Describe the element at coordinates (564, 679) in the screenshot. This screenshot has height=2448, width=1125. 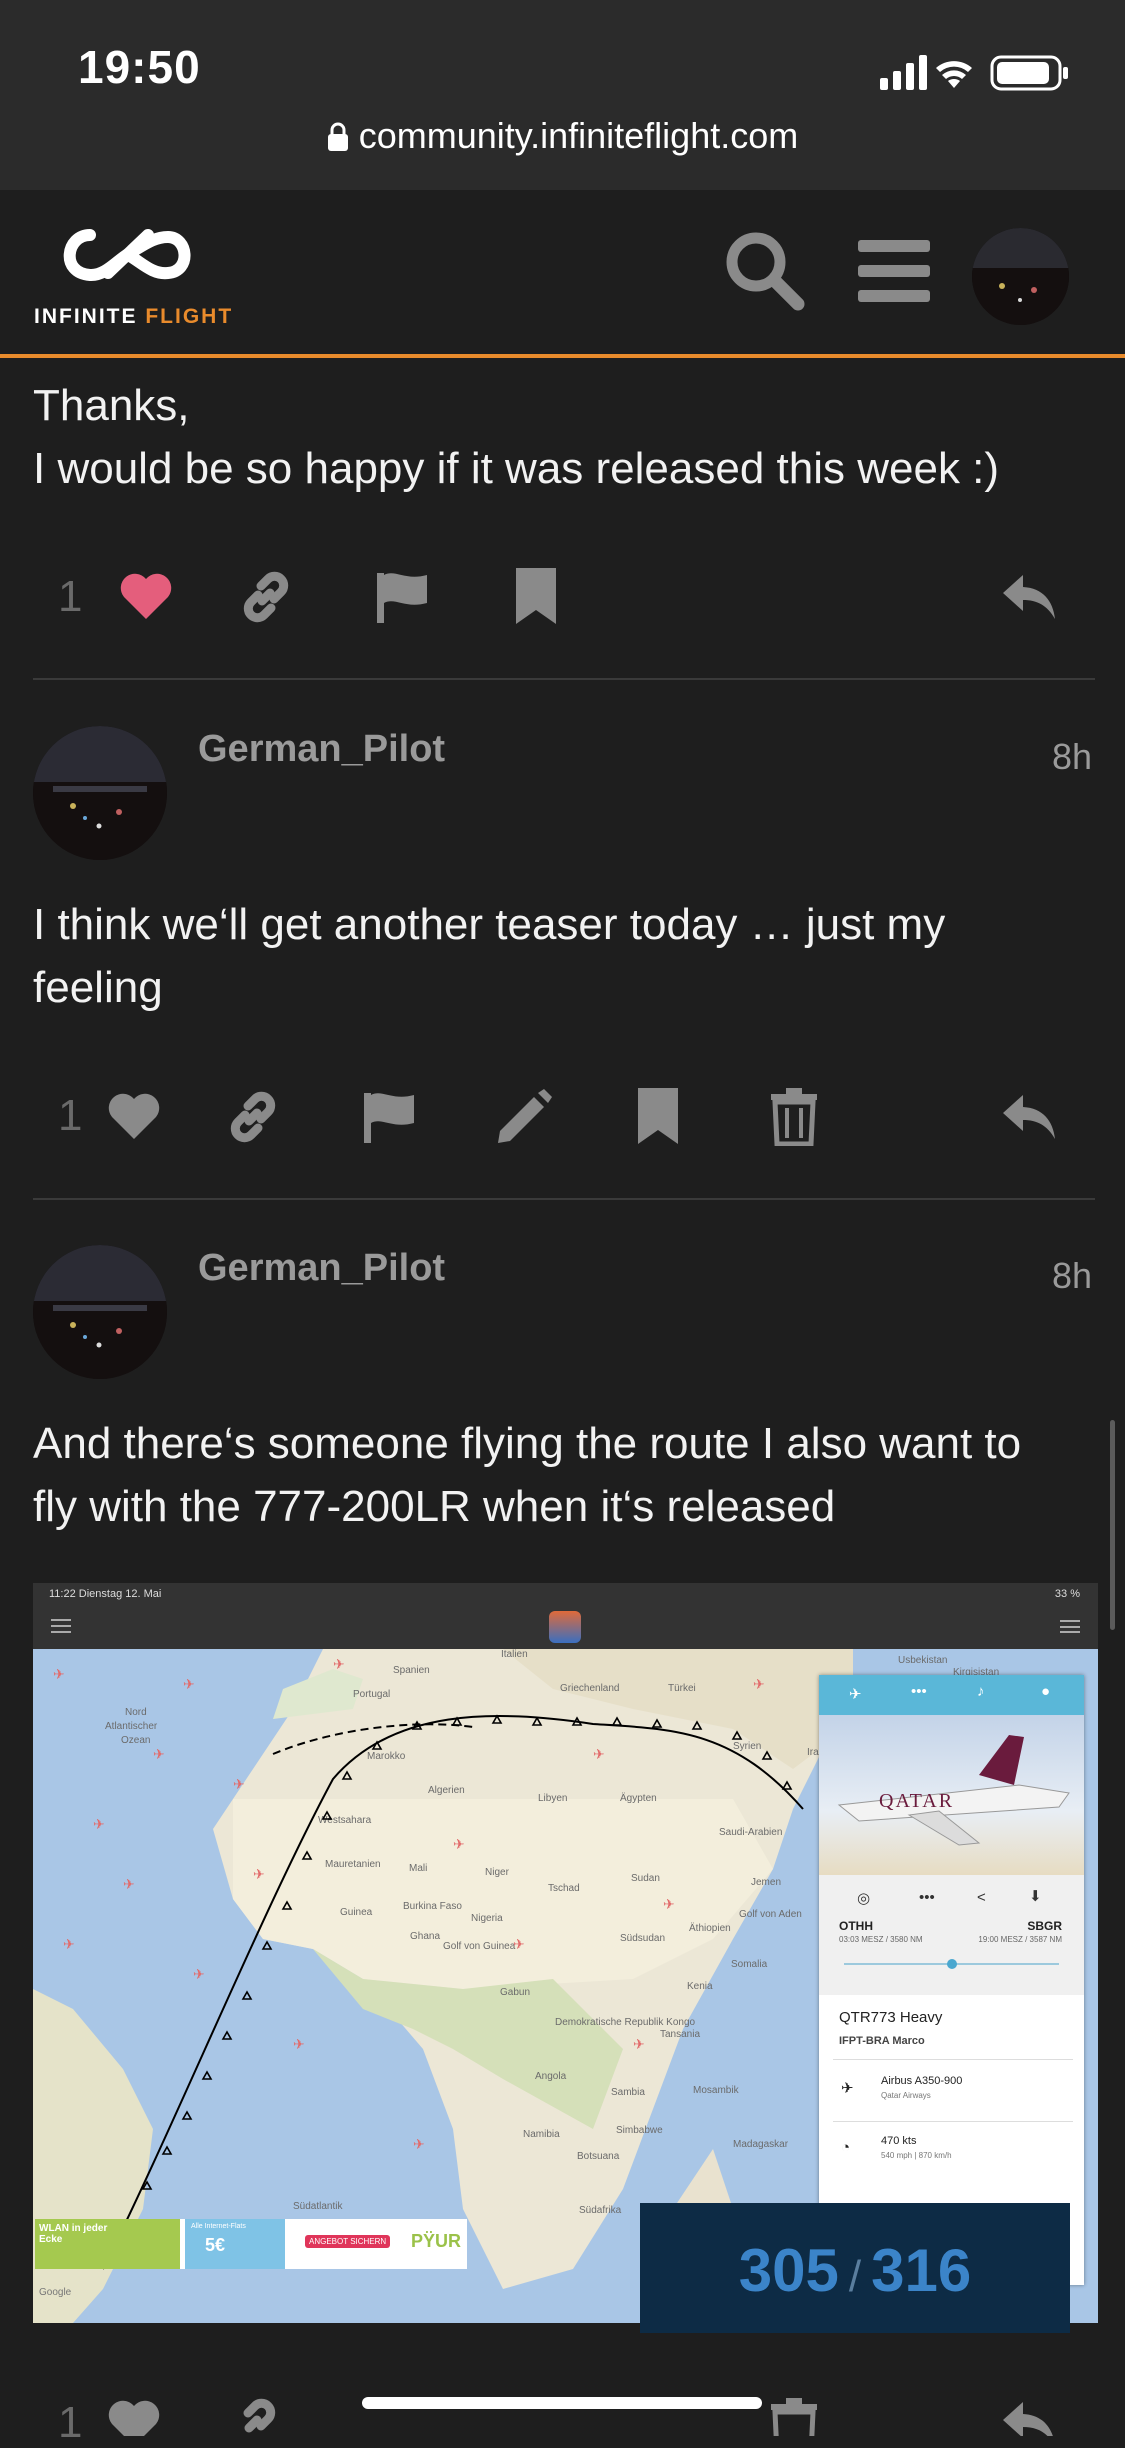
I see `post-divider` at that location.